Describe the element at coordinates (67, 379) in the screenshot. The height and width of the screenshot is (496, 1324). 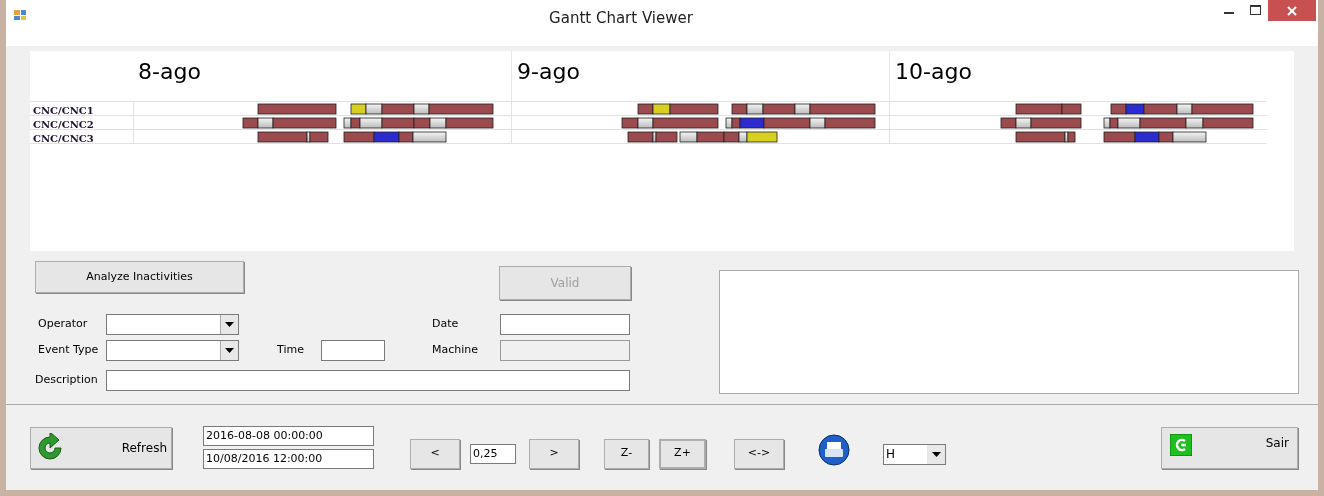
I see `field-label: Description` at that location.